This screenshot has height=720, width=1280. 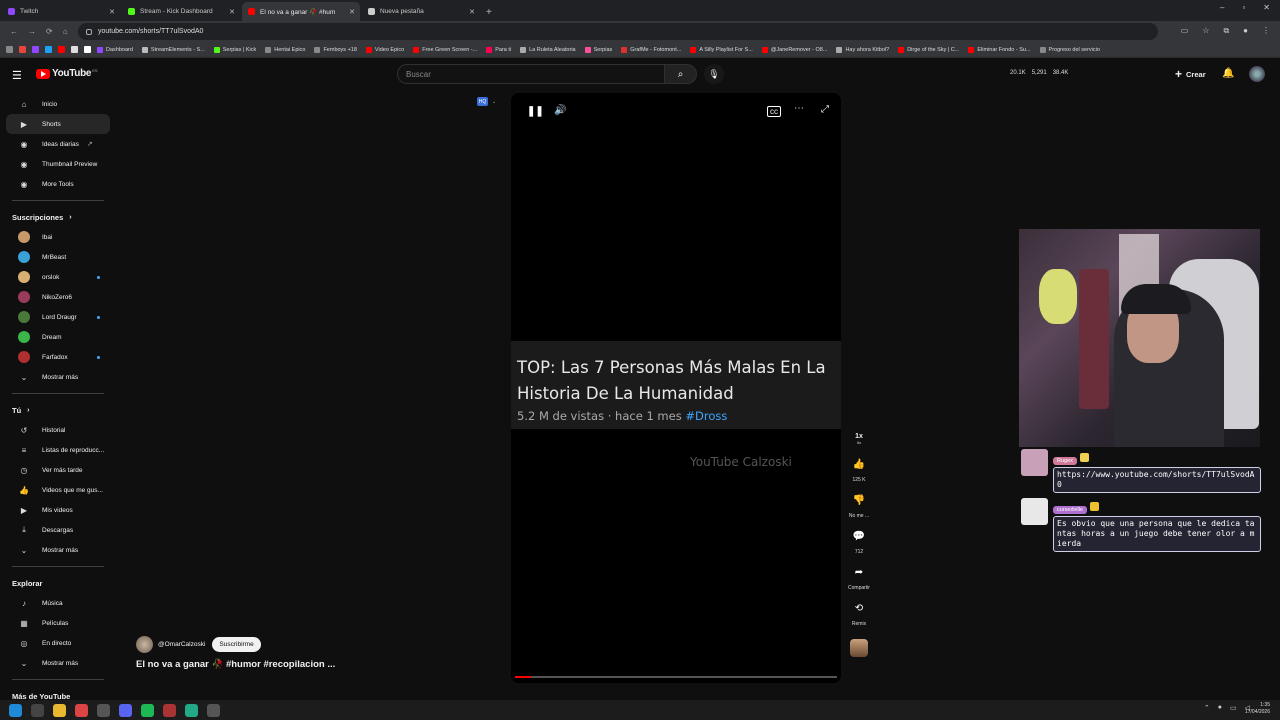 What do you see at coordinates (48, 49) in the screenshot?
I see `bookmark-icon` at bounding box center [48, 49].